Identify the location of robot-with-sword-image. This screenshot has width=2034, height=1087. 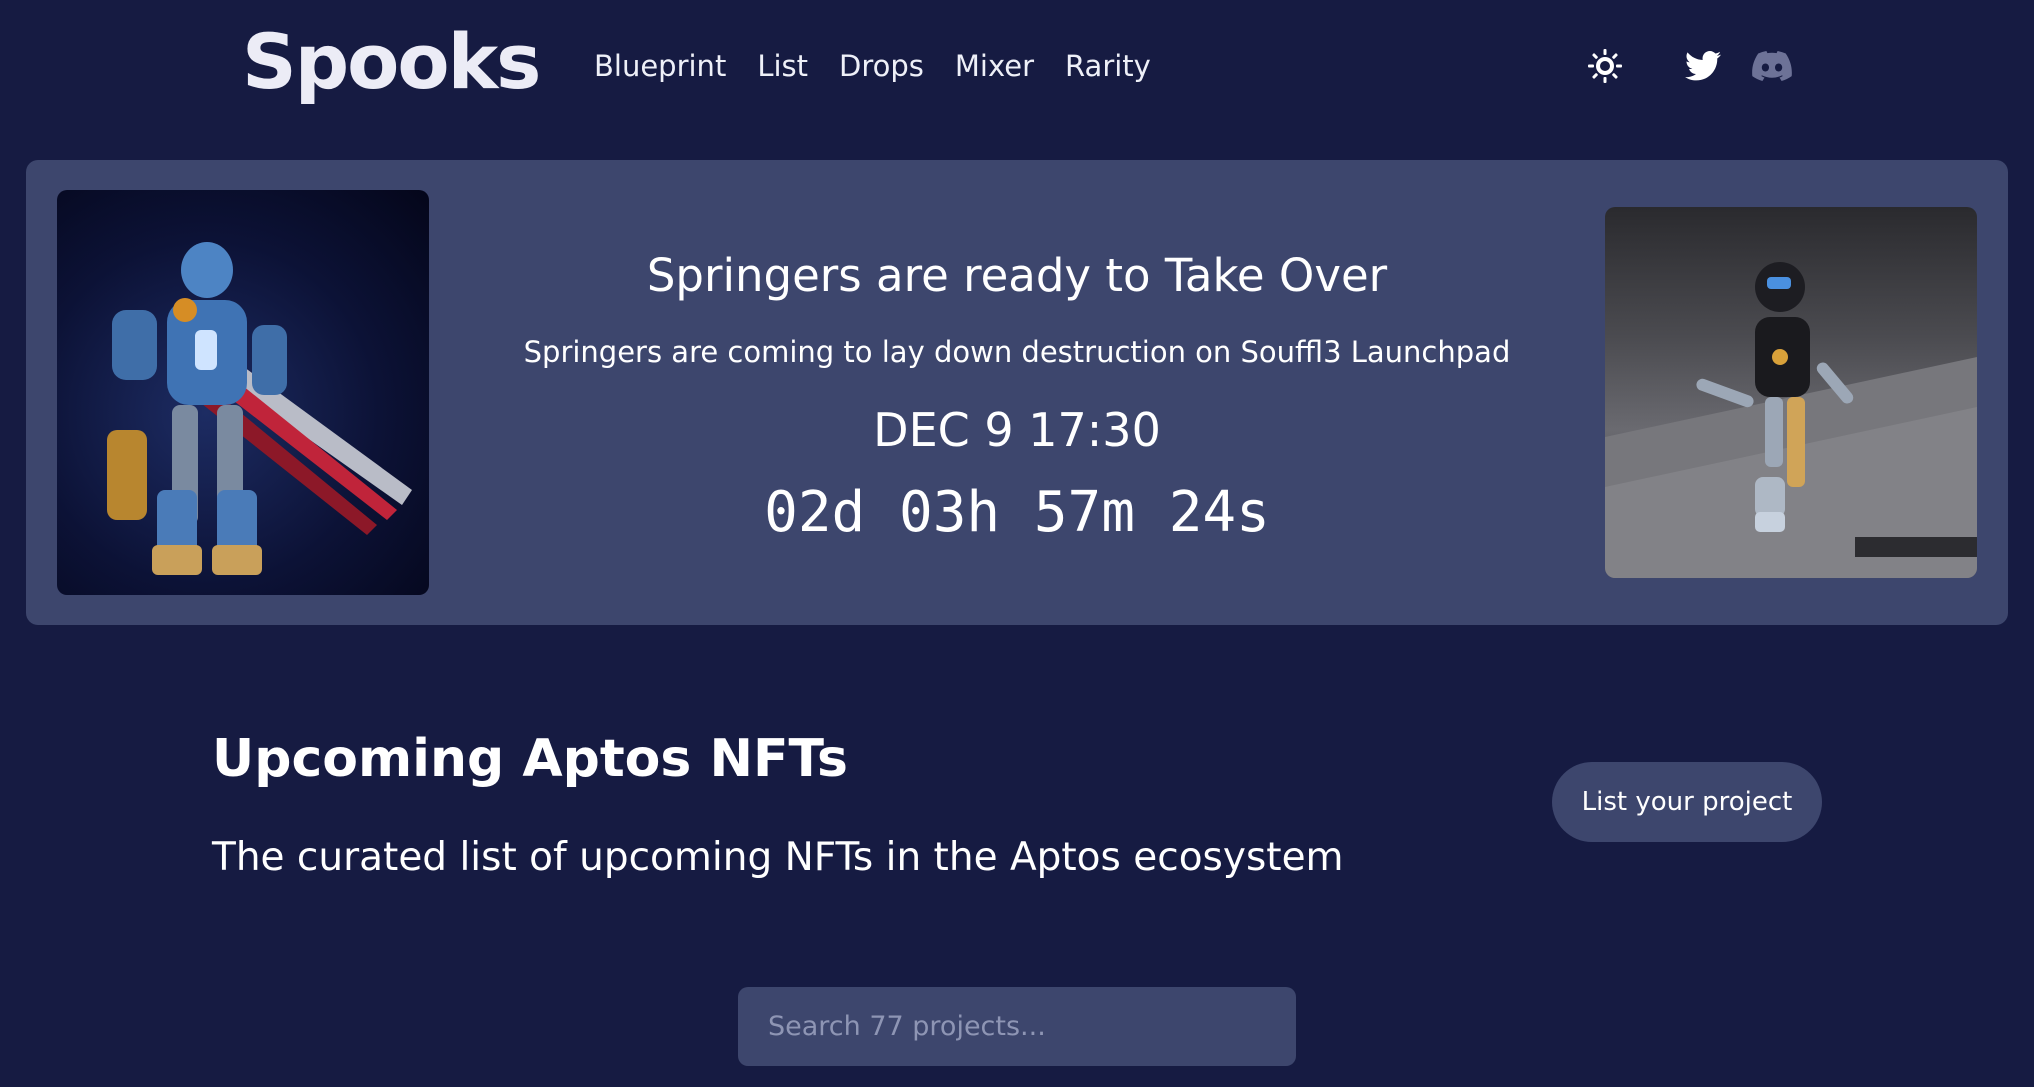
(243, 392).